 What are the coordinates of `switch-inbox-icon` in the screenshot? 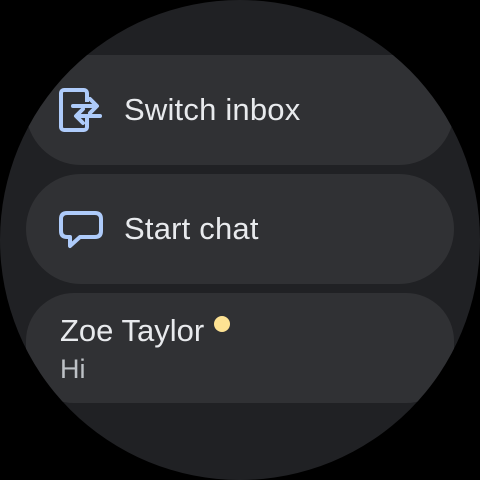 It's located at (81, 110).